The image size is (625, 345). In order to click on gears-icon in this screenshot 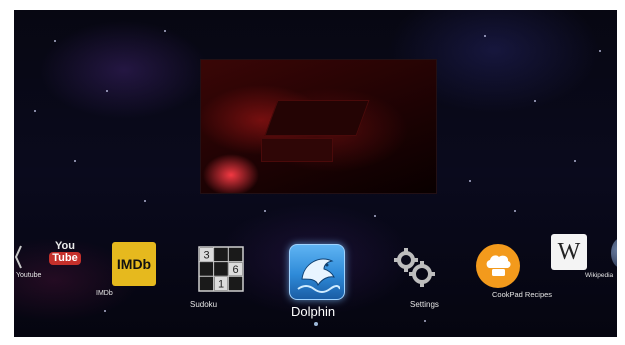, I will do `click(414, 268)`.